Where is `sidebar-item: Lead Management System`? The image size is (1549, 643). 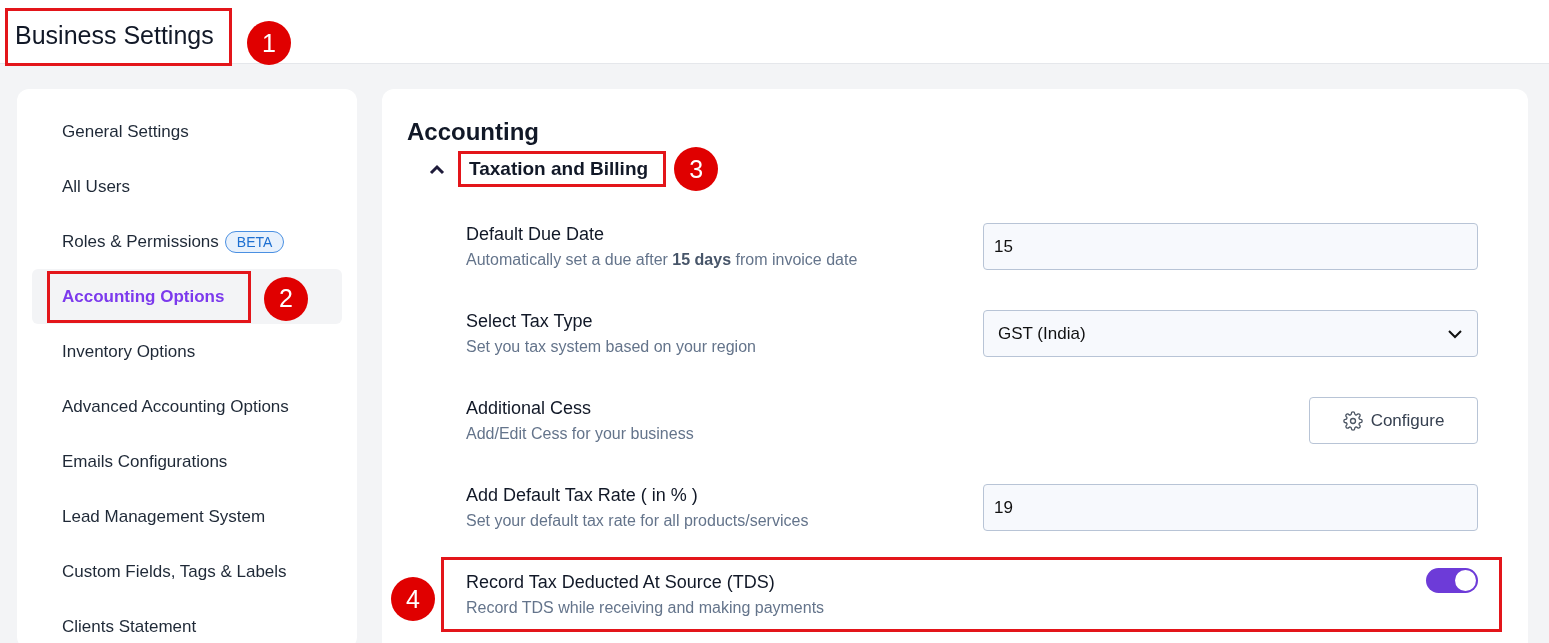 sidebar-item: Lead Management System is located at coordinates (164, 516).